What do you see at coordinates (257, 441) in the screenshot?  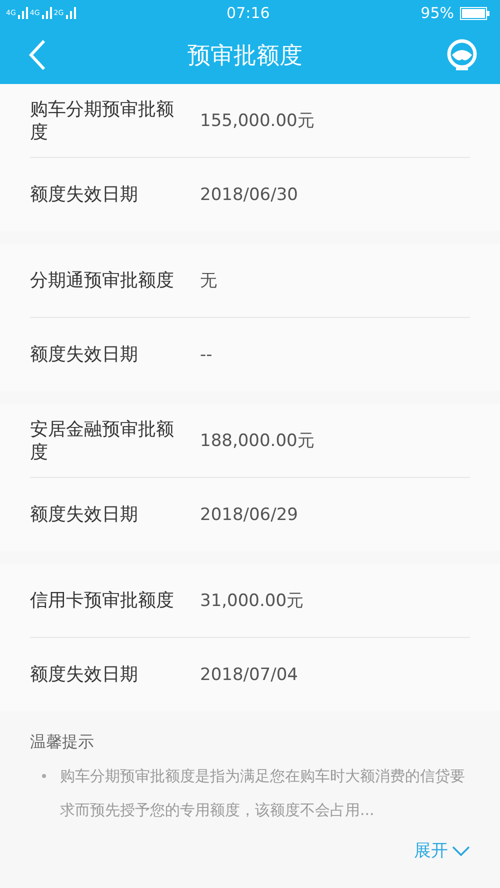 I see `row-value: 188,000.00元` at bounding box center [257, 441].